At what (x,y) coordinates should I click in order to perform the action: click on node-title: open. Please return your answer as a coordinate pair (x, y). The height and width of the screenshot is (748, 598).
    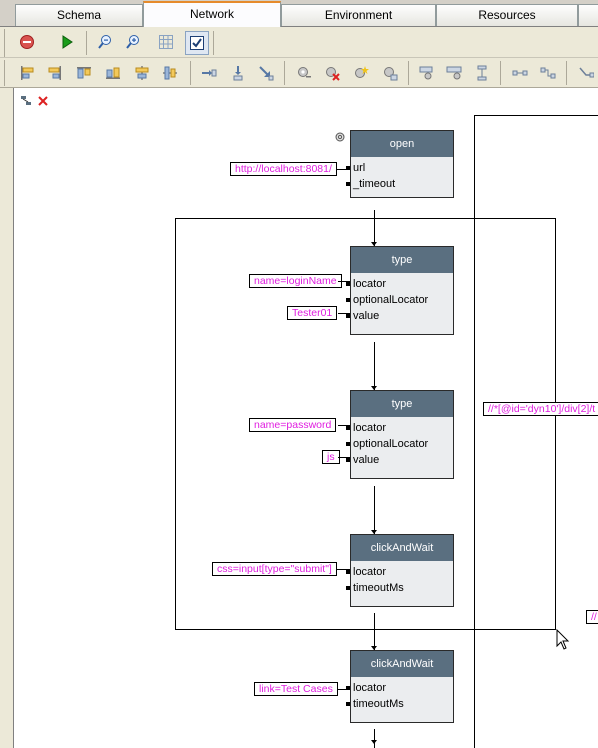
    Looking at the image, I should click on (402, 144).